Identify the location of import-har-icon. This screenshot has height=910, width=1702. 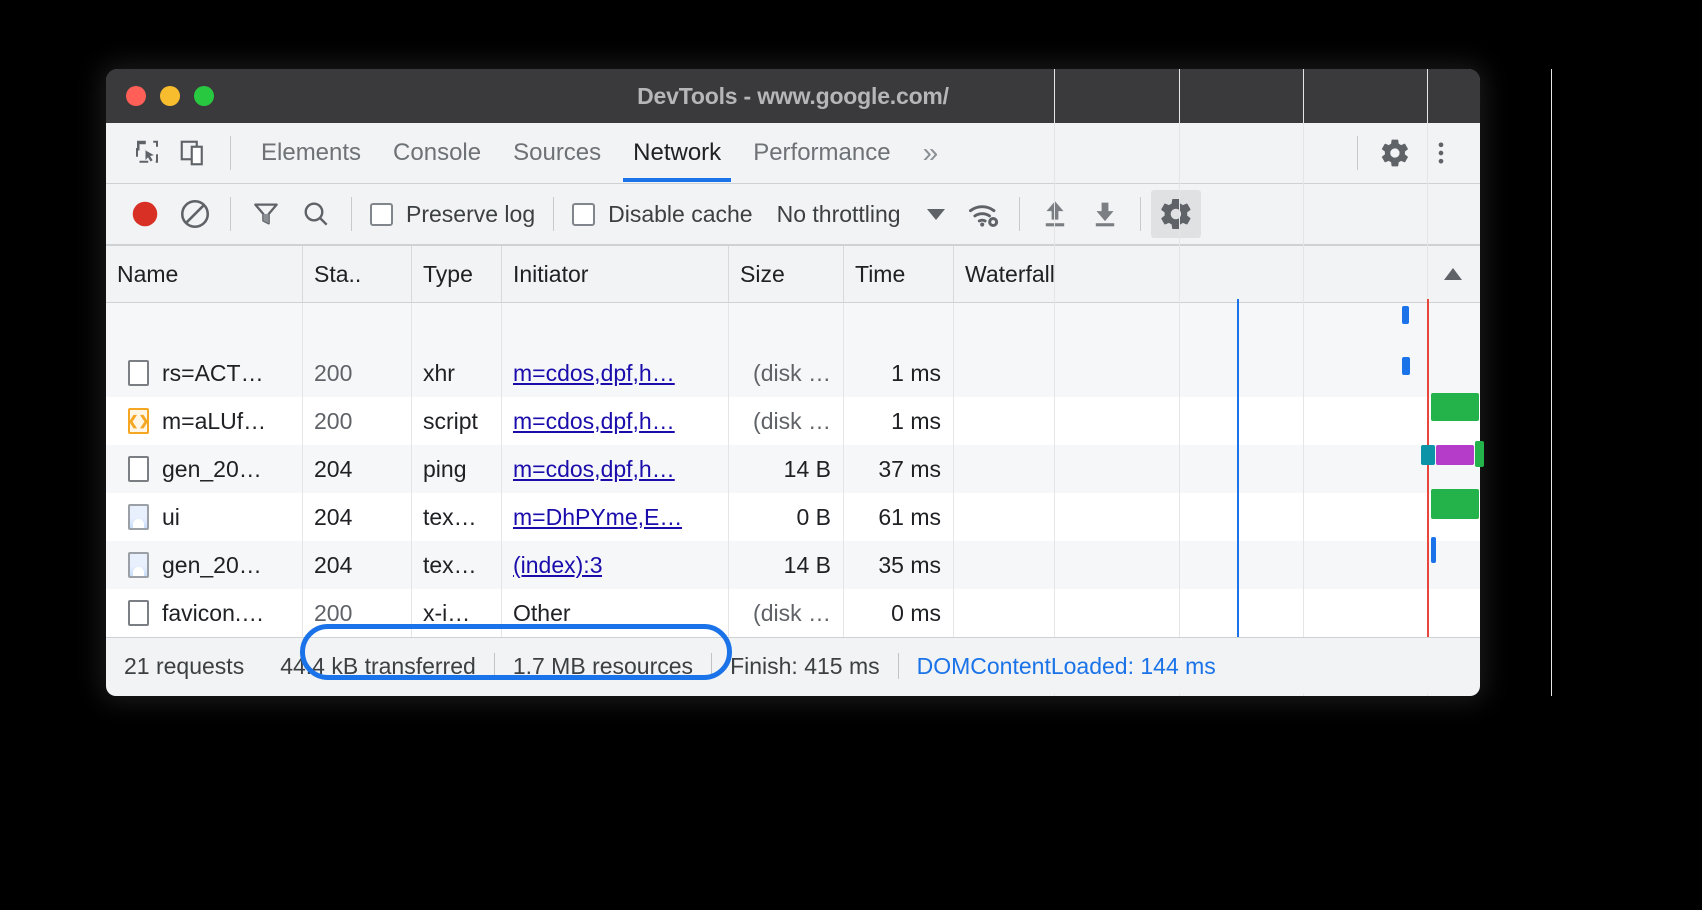
(1055, 214).